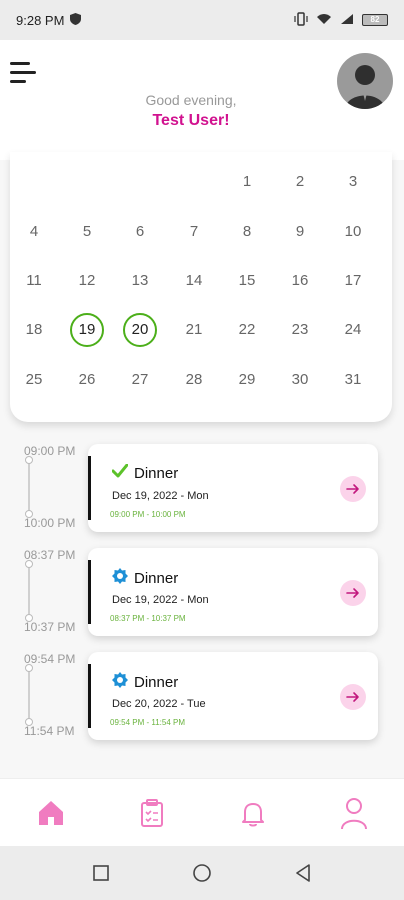  What do you see at coordinates (140, 232) in the screenshot?
I see `calendar-day: 6` at bounding box center [140, 232].